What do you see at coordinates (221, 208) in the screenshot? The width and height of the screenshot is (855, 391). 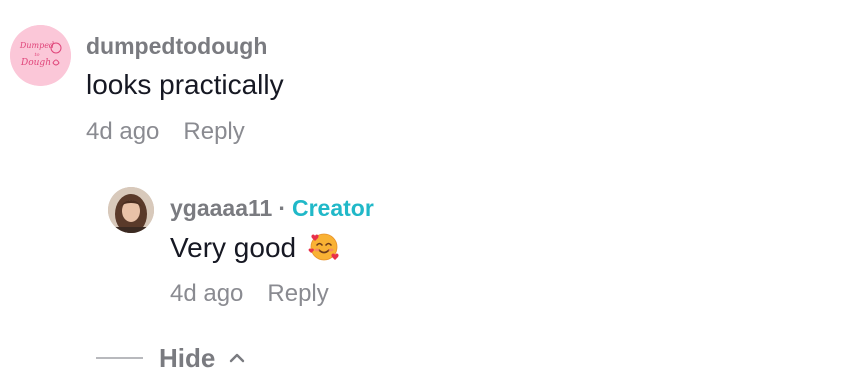 I see `reply-username: ygaaaa11` at bounding box center [221, 208].